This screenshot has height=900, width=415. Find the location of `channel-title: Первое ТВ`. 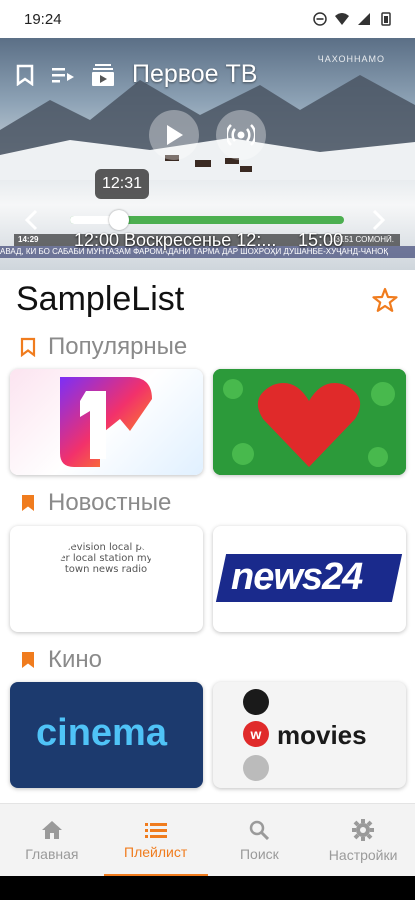

channel-title: Первое ТВ is located at coordinates (195, 74).